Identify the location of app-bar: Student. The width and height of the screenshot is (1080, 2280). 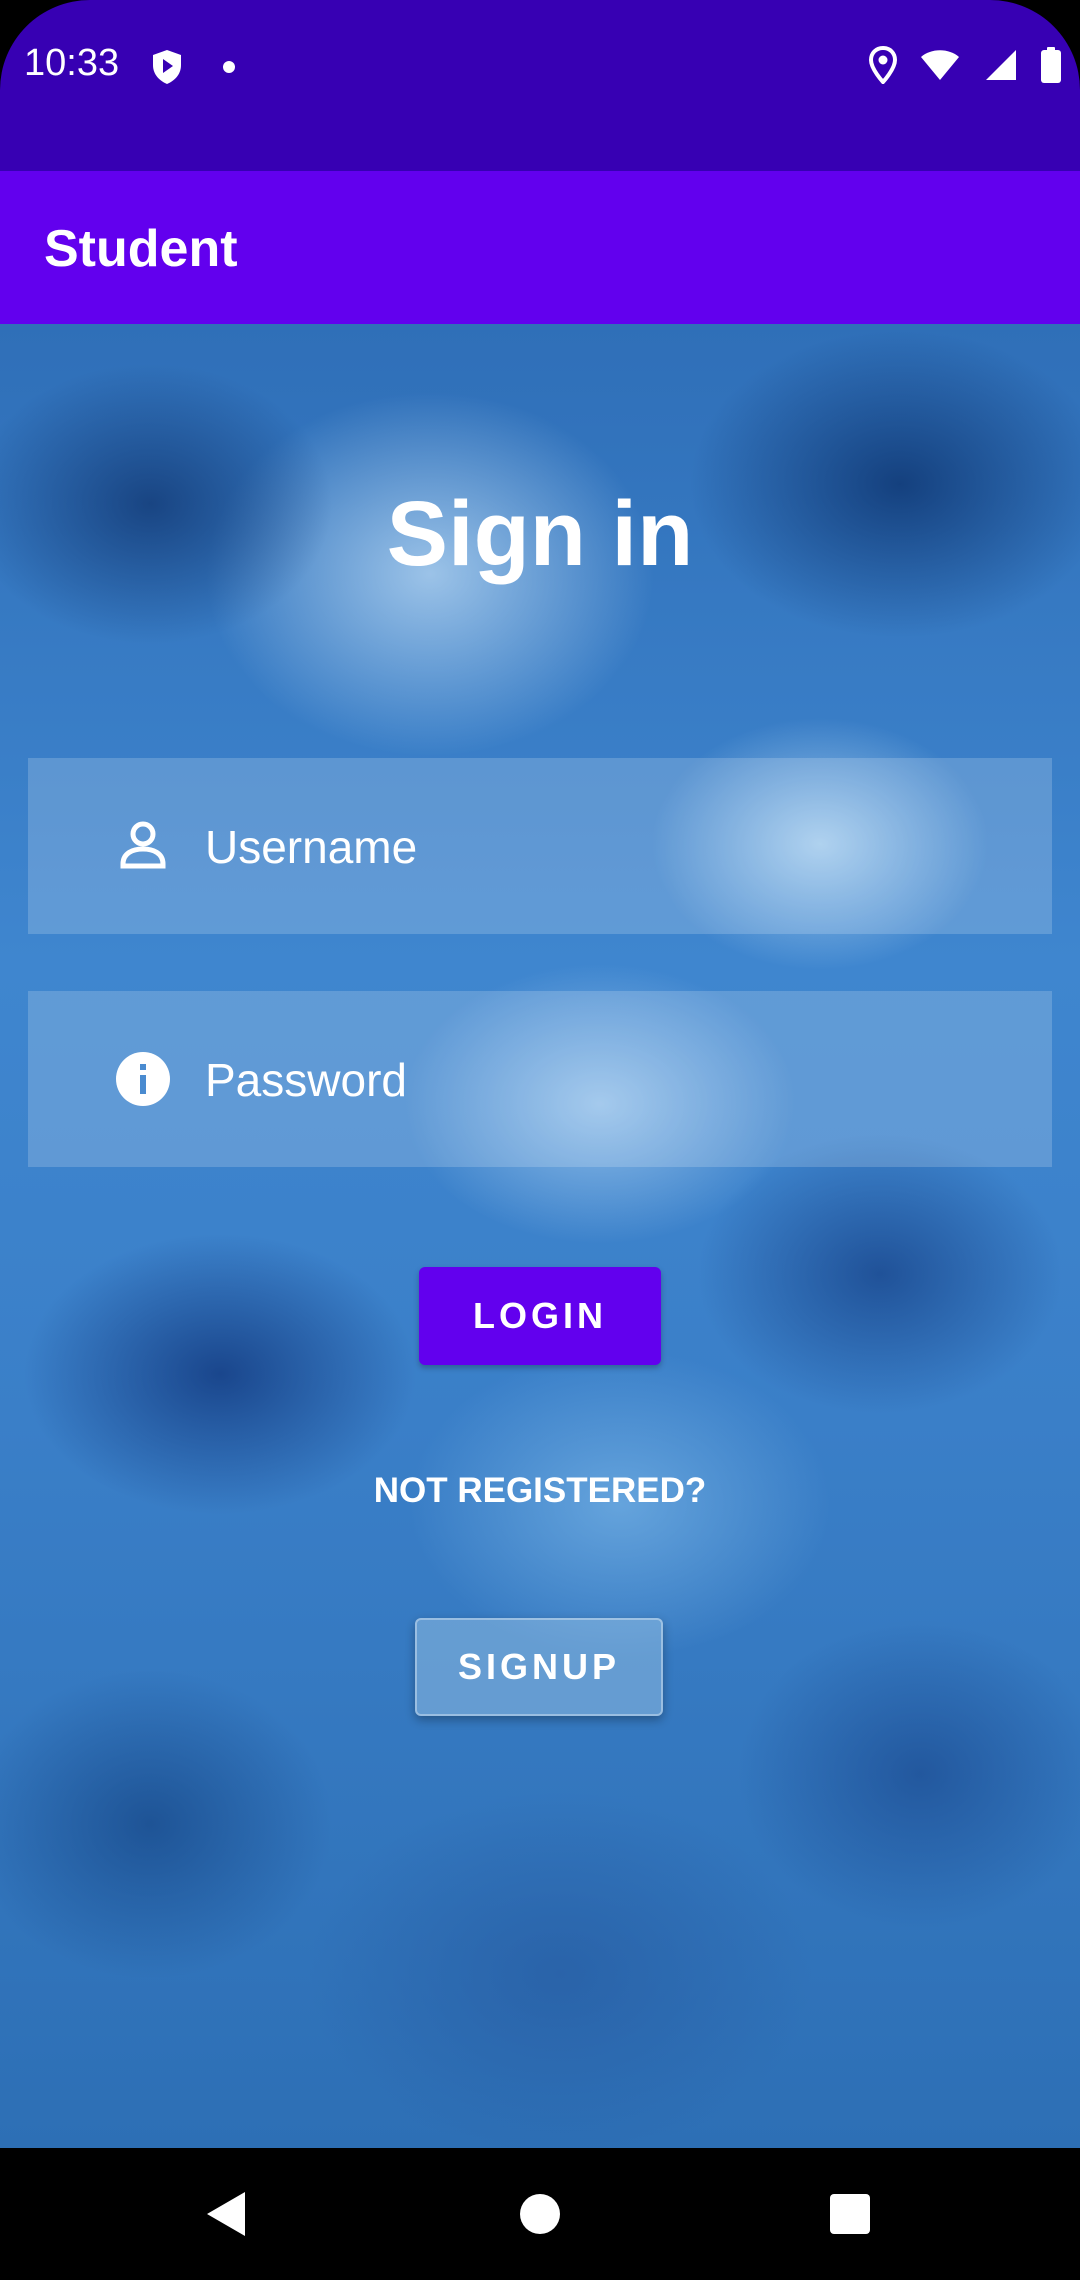
(540, 247).